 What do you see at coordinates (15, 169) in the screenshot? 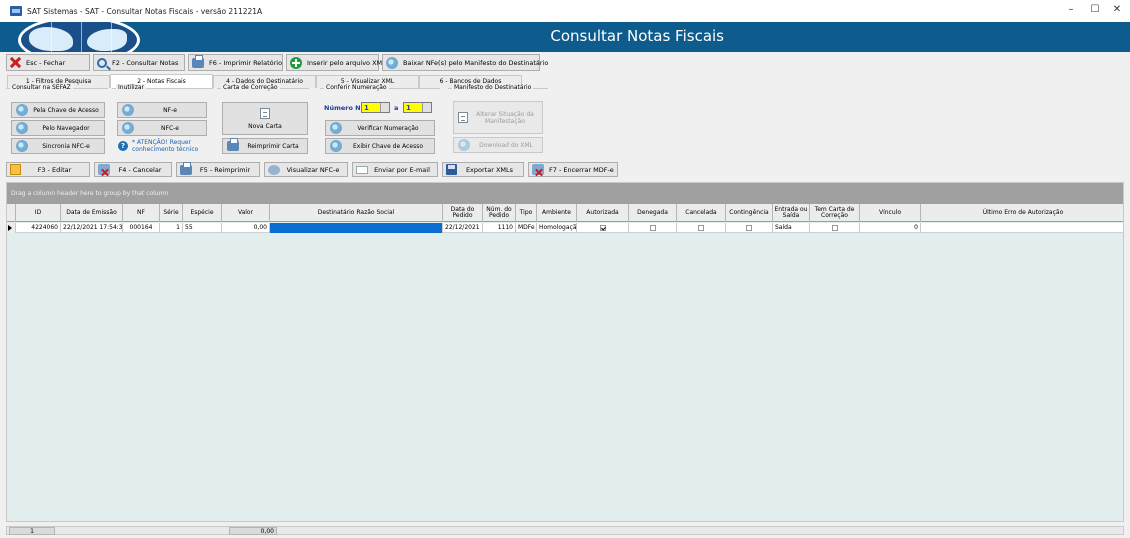
I see `edit-icon` at bounding box center [15, 169].